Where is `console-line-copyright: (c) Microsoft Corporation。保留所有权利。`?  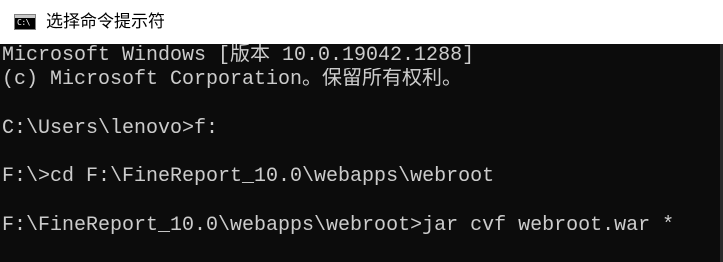 console-line-copyright: (c) Microsoft Corporation。保留所有权利。 is located at coordinates (232, 80).